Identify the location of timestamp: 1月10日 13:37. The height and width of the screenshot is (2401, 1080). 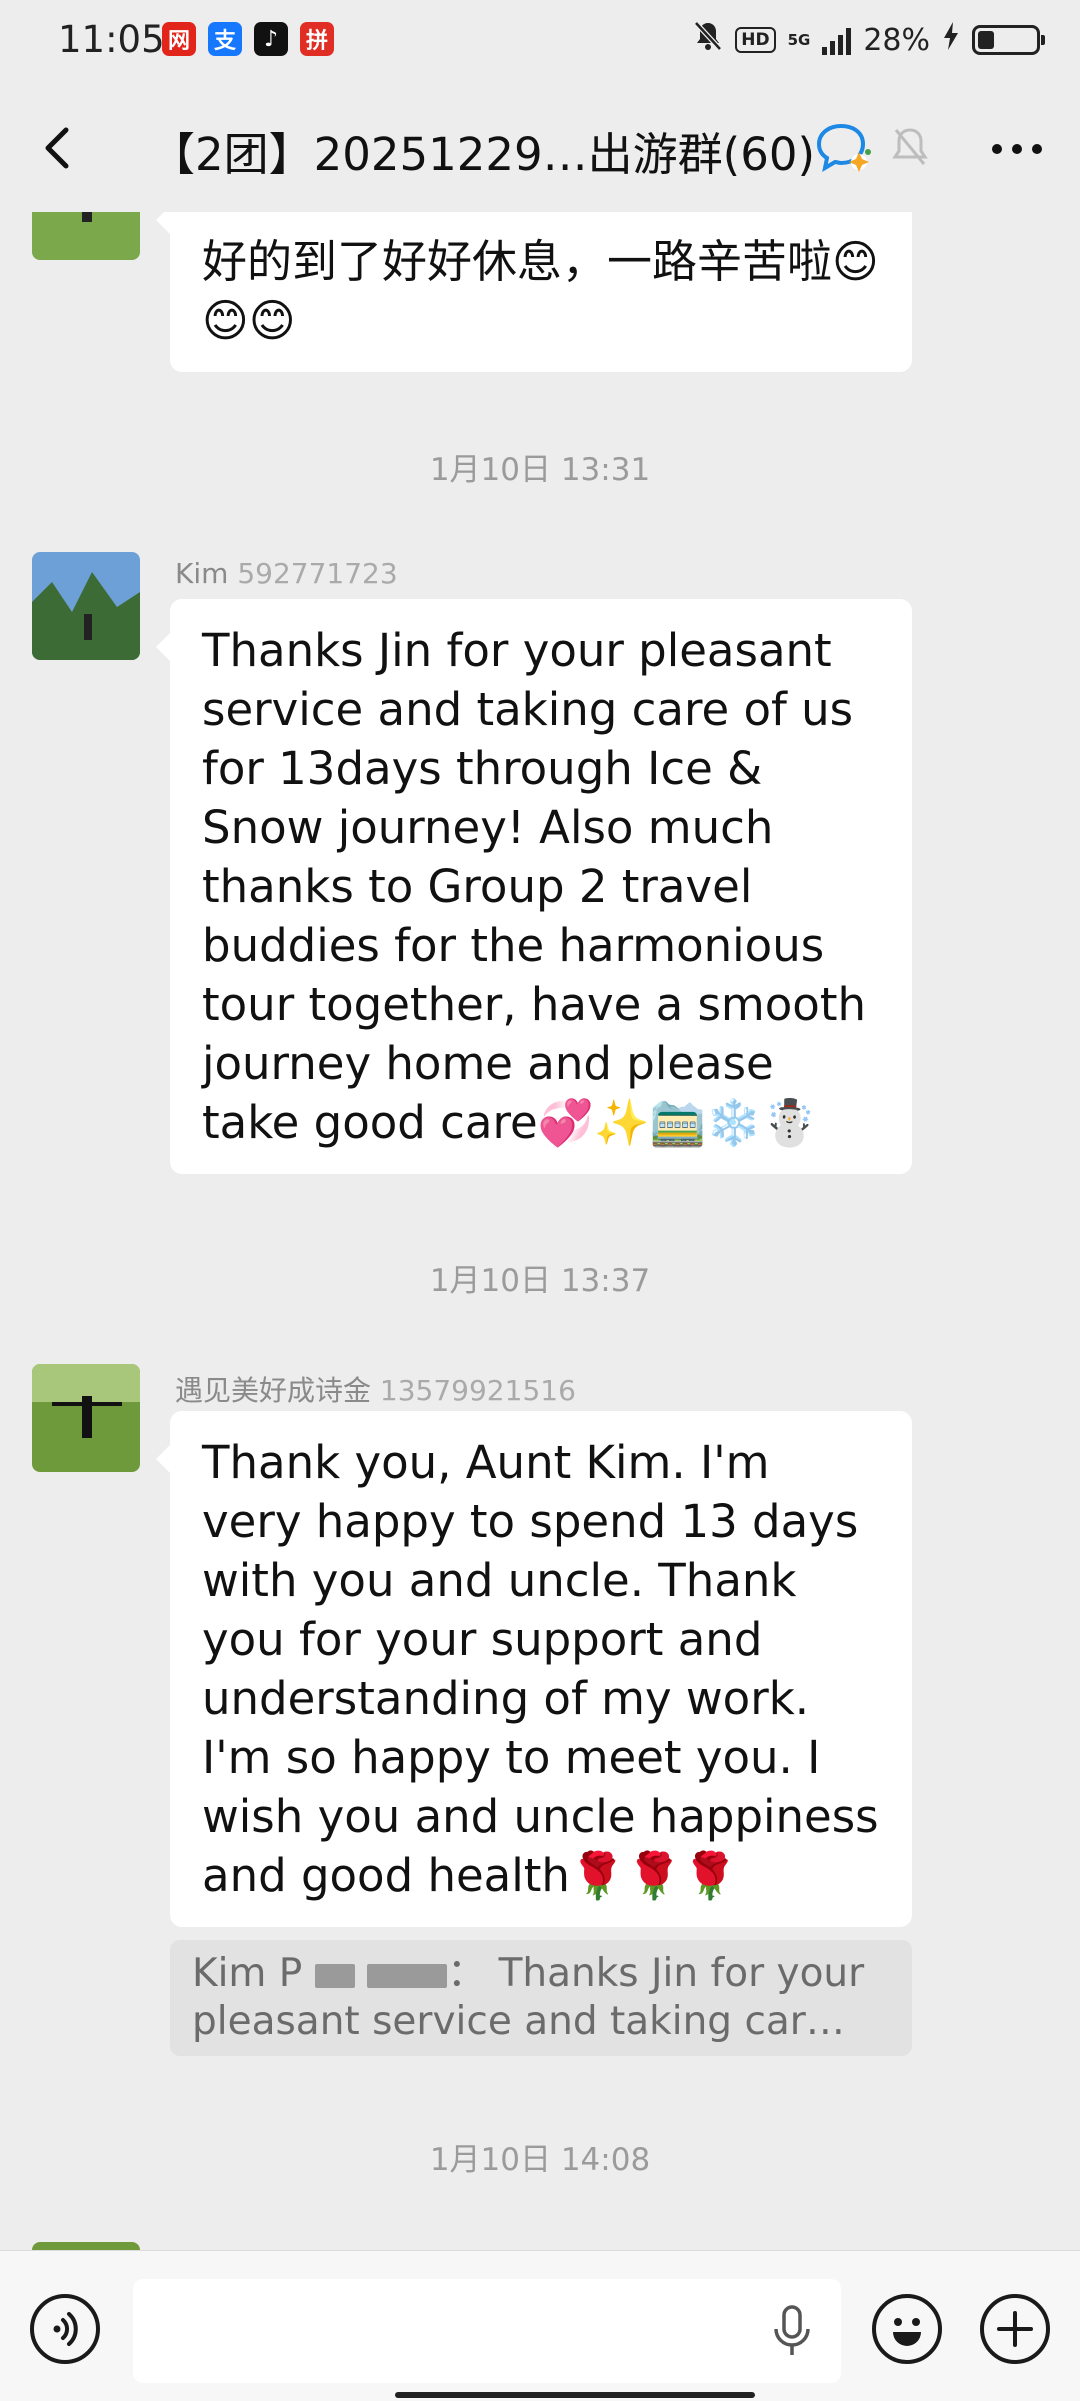
(540, 1281).